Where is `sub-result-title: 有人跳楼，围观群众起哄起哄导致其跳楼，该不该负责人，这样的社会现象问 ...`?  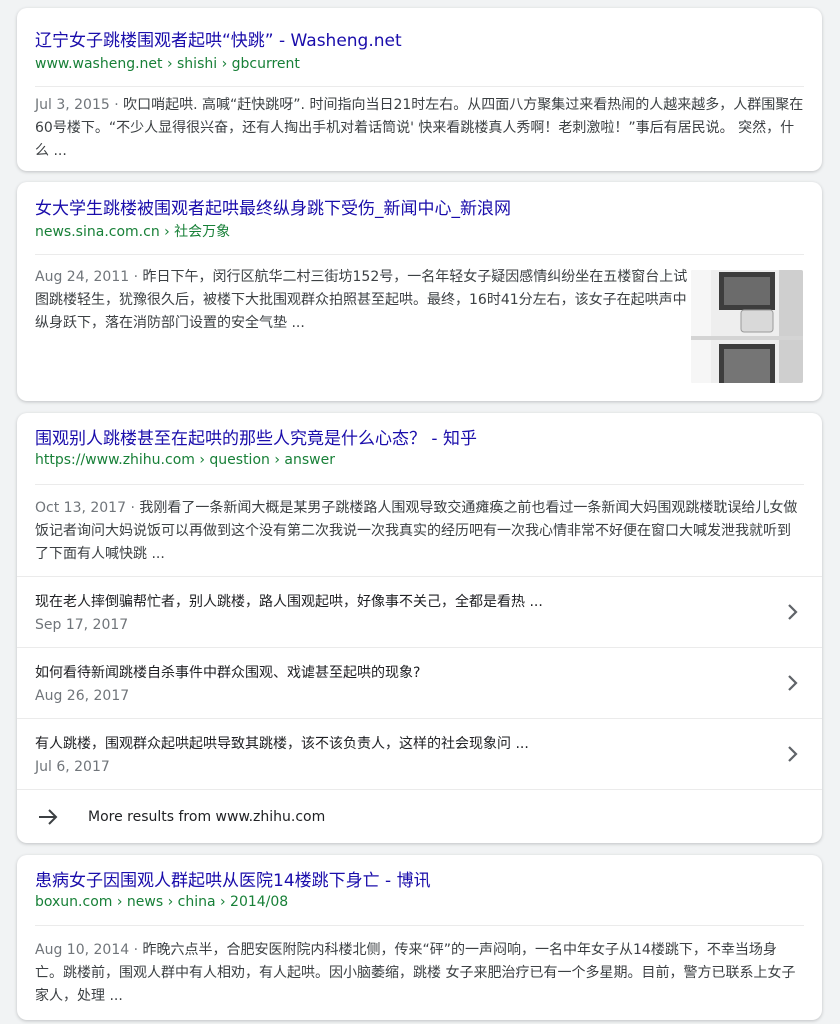
sub-result-title: 有人跳楼，围观群众起哄起哄导致其跳楼，该不该负责人，这样的社会现象问 ... is located at coordinates (282, 744).